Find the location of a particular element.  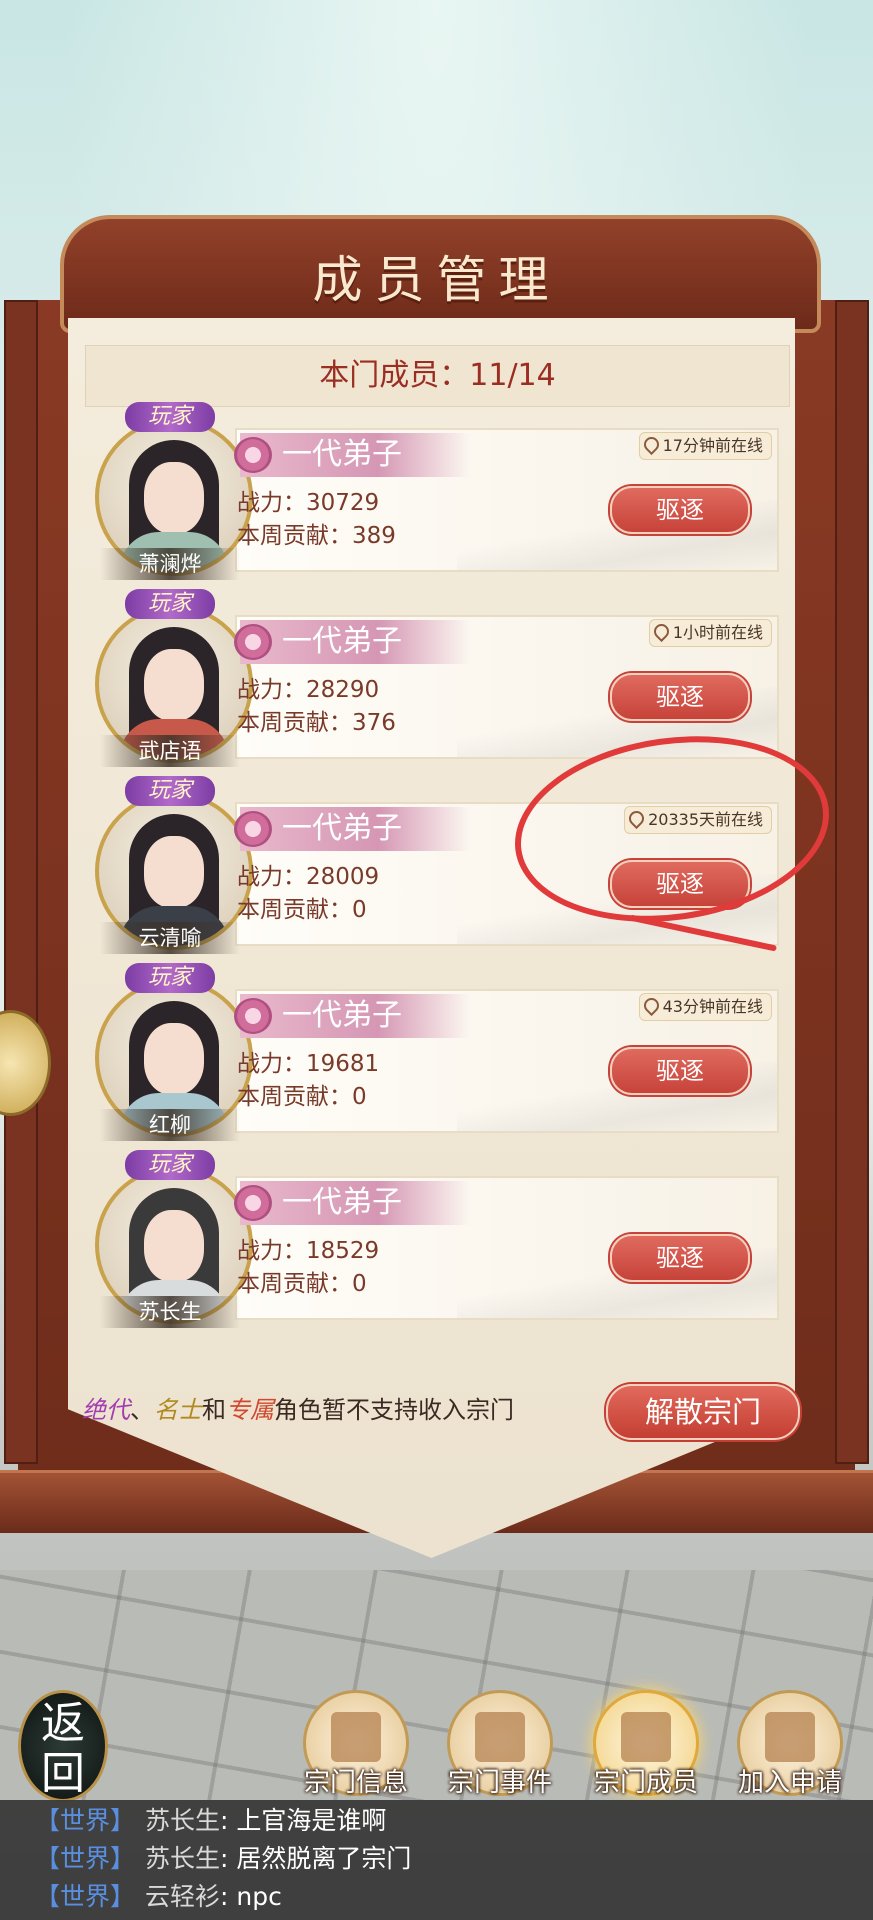

chat-message: 【世界】 苏长生: 上官海是谁啊 is located at coordinates (210, 1821).